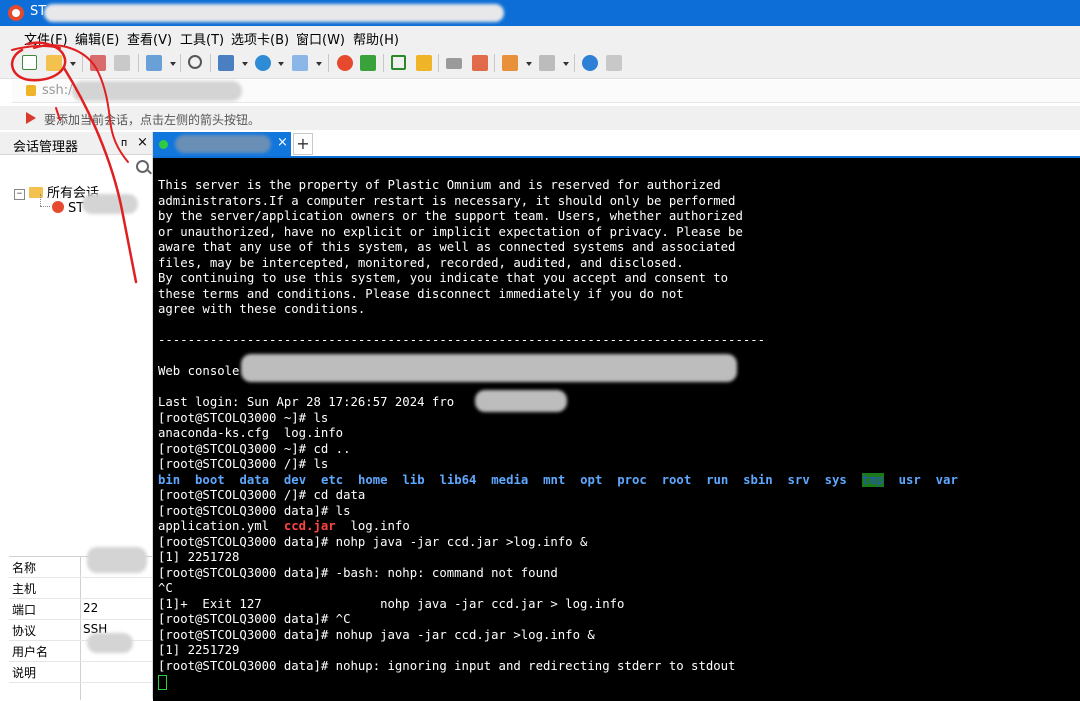 This screenshot has height=701, width=1080. What do you see at coordinates (24, 610) in the screenshot?
I see `property-key: 端口` at bounding box center [24, 610].